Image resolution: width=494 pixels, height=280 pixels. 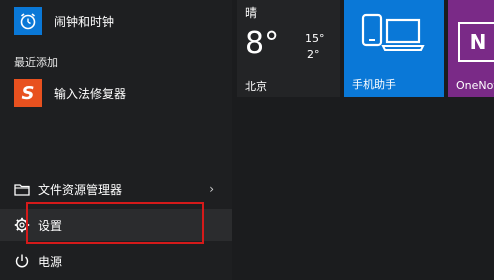 I want to click on phone-companion-tile: 手机助手, so click(x=394, y=48).